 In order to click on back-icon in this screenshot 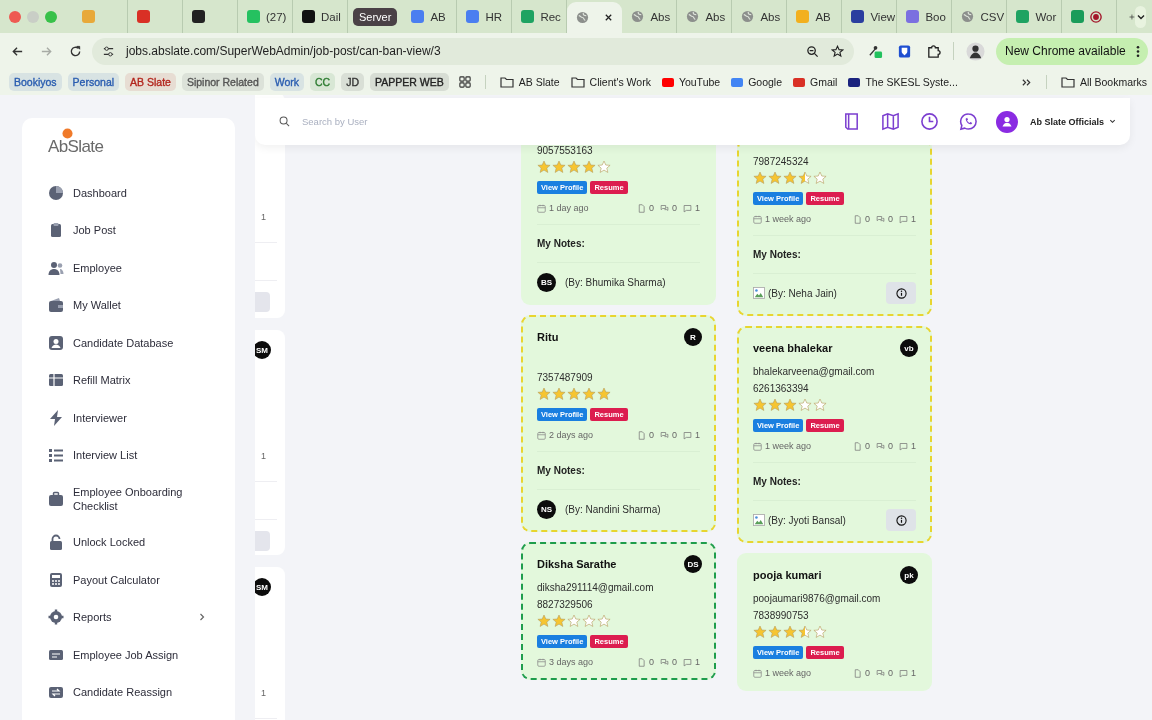, I will do `click(17, 51)`.